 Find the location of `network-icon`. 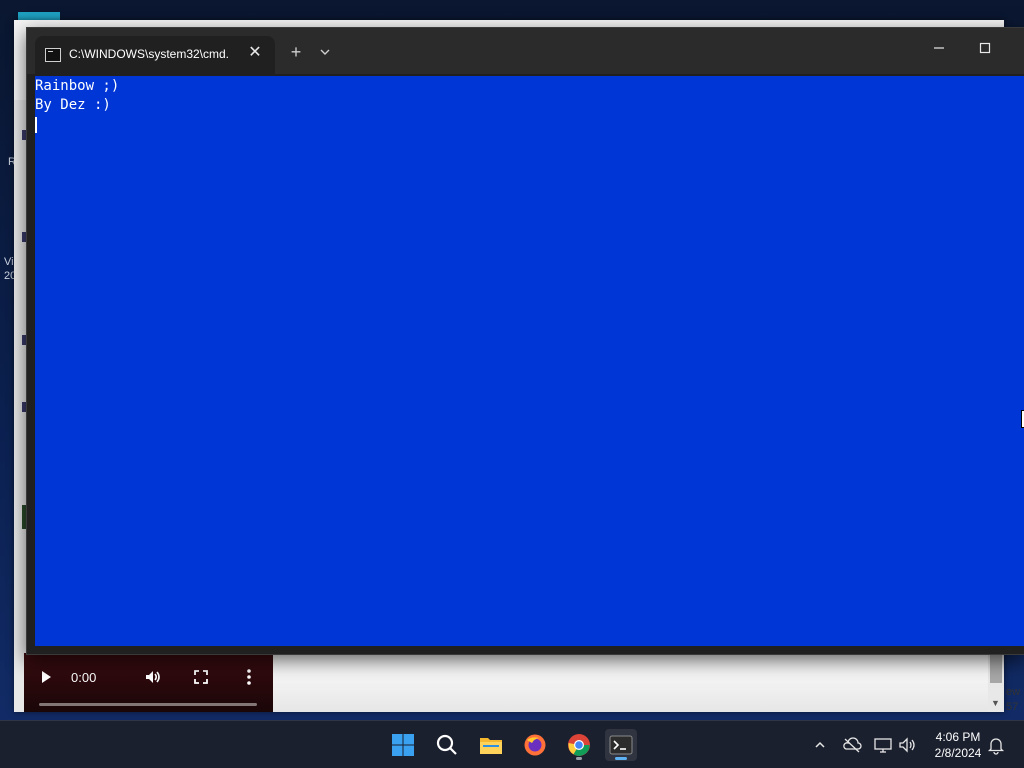

network-icon is located at coordinates (883, 745).